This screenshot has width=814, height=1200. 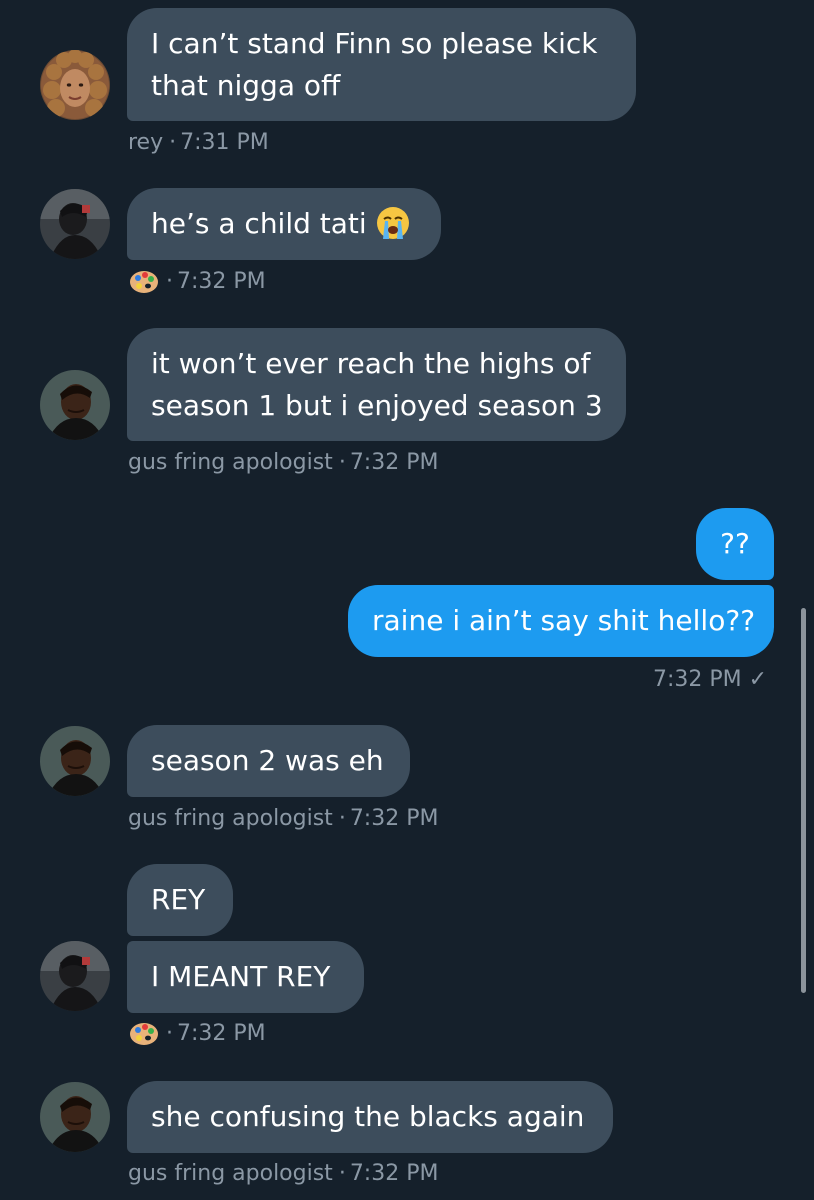 I want to click on message-bubble-outgoing: ??, so click(x=735, y=544).